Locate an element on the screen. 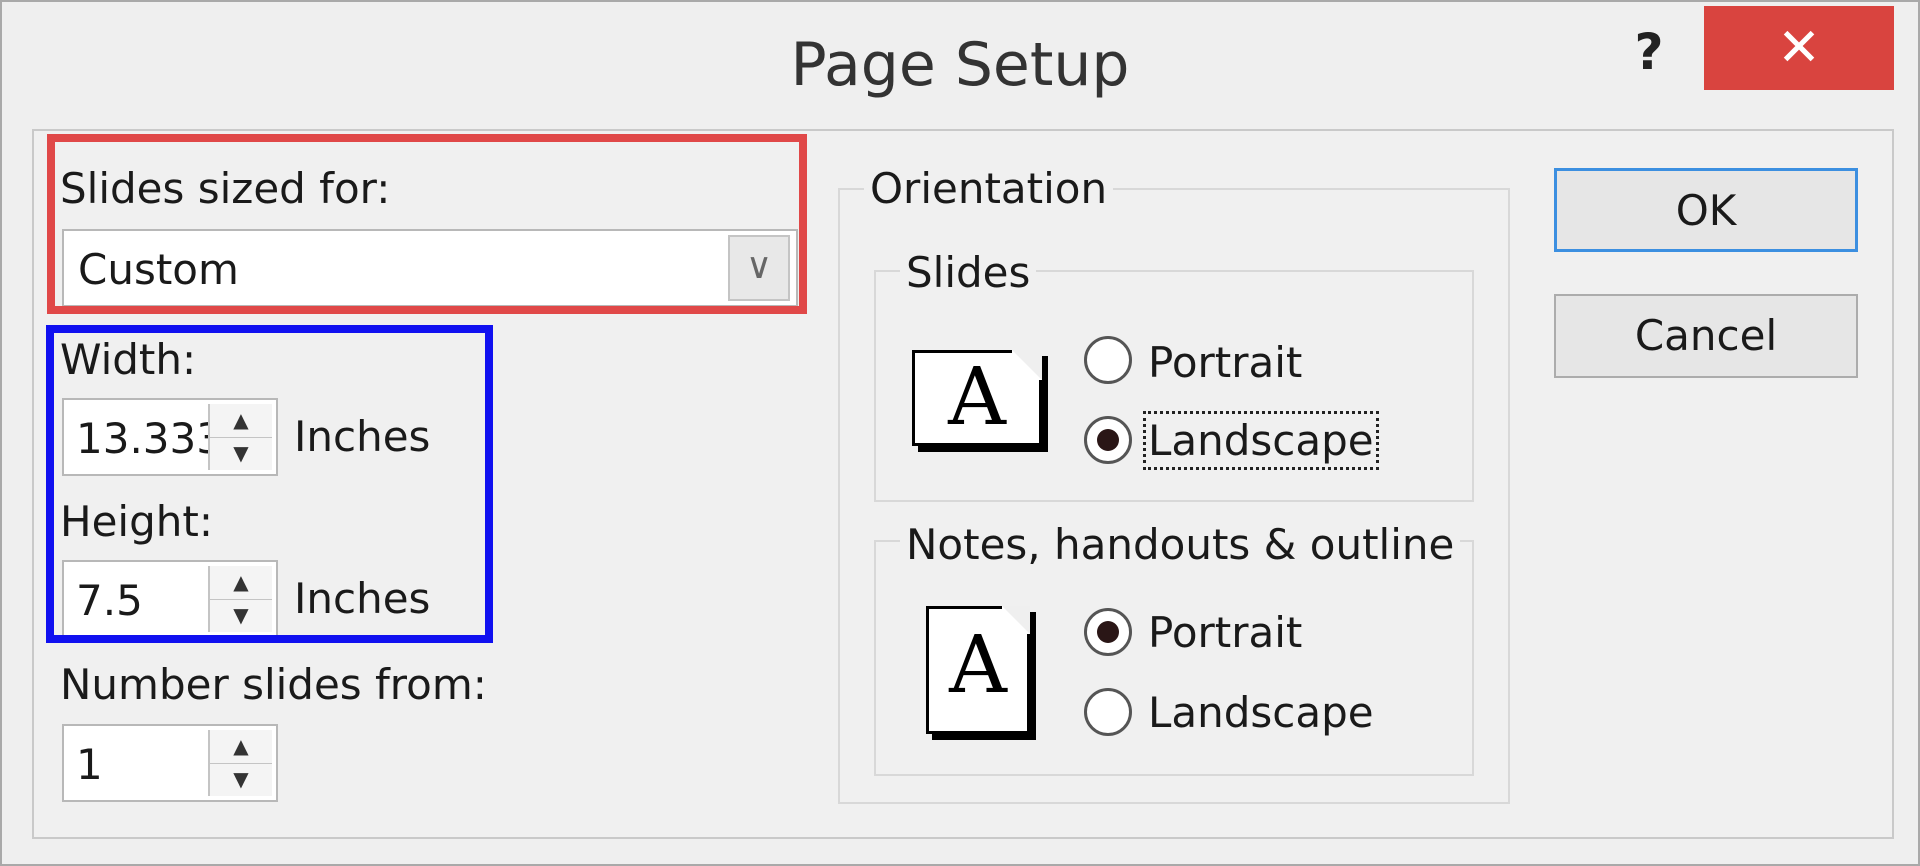 The image size is (1920, 866). number-slides-from-value: 1 is located at coordinates (89, 764).